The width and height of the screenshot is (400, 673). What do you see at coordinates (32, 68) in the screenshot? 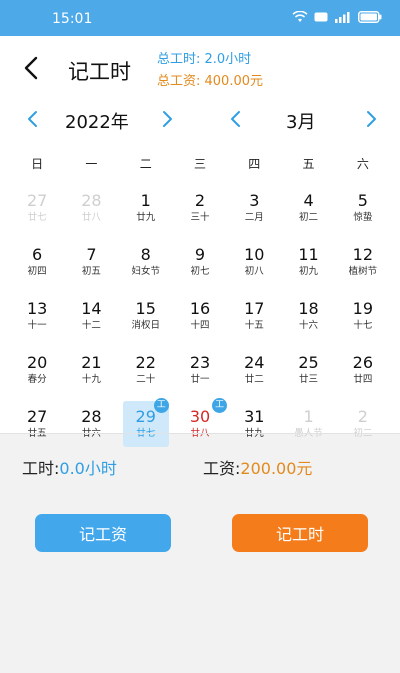
I see `back-arrow-icon` at bounding box center [32, 68].